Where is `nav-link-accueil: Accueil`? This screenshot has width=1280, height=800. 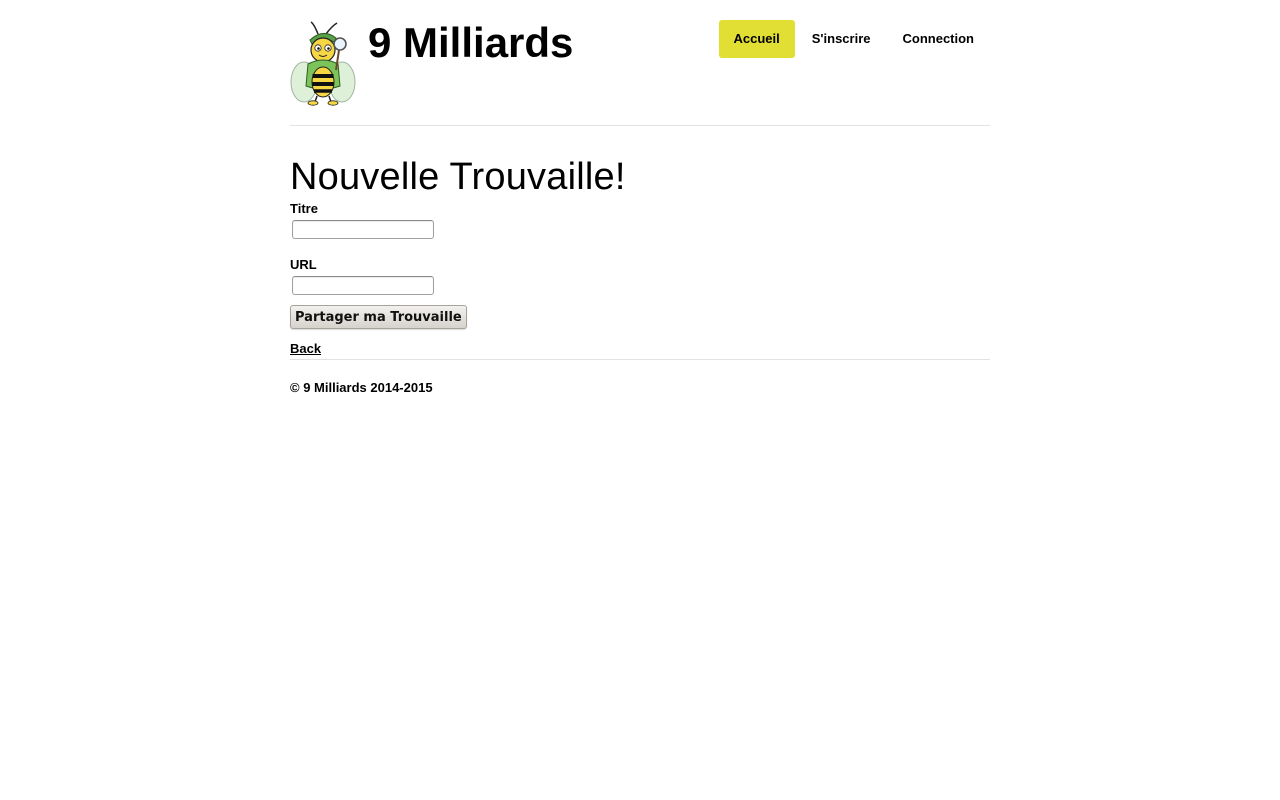 nav-link-accueil: Accueil is located at coordinates (756, 39).